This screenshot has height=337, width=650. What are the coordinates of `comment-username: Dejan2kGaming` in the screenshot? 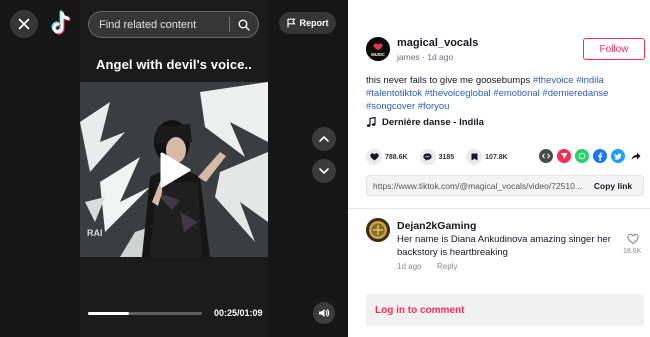 It's located at (436, 226).